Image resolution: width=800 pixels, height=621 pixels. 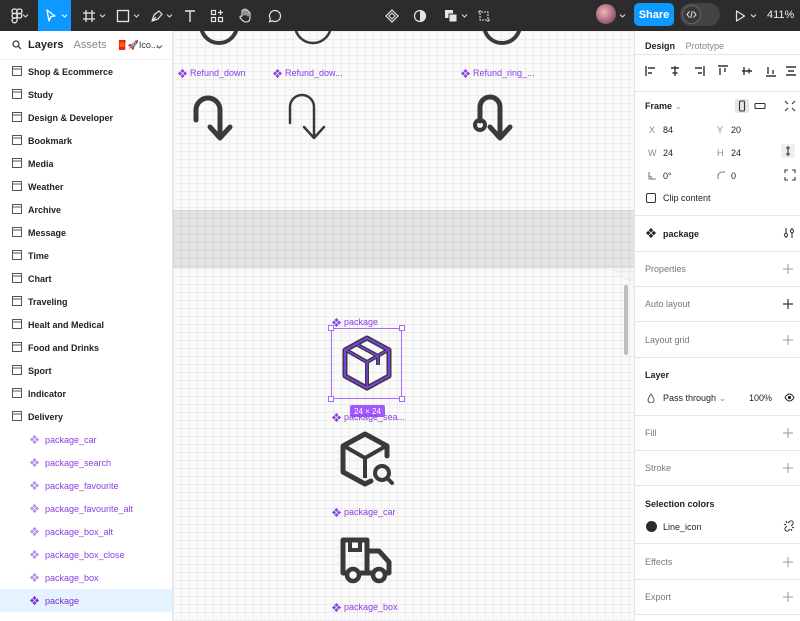 I want to click on layer-component-row: package_car, so click(x=86, y=439).